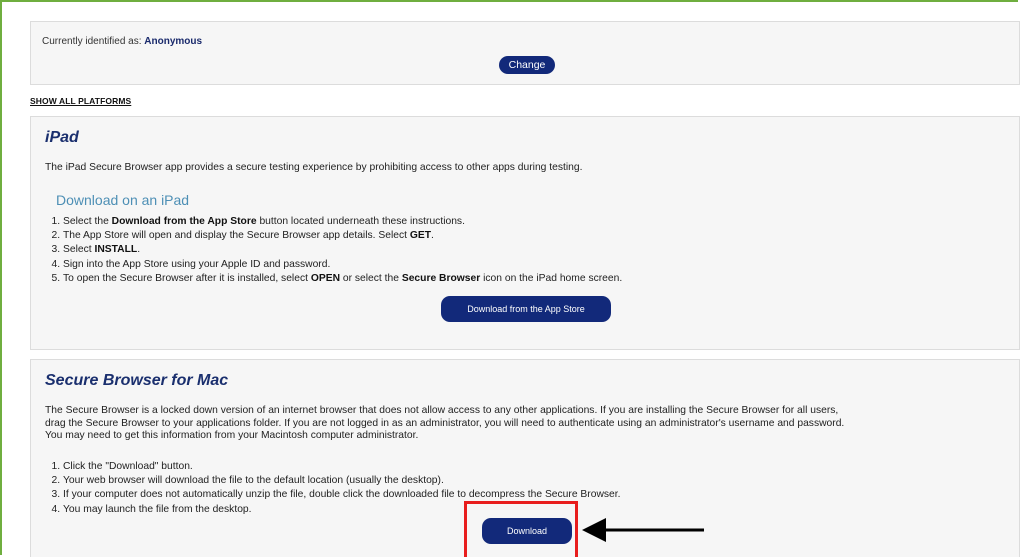  I want to click on identity-value: Anonymous, so click(173, 41).